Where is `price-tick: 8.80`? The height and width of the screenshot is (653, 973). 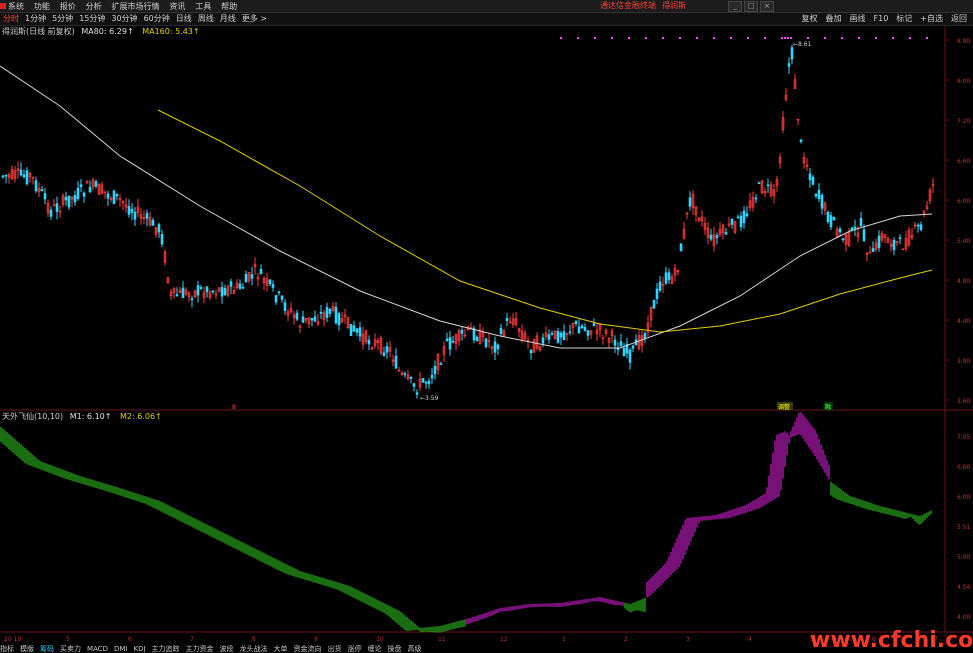 price-tick: 8.80 is located at coordinates (964, 41).